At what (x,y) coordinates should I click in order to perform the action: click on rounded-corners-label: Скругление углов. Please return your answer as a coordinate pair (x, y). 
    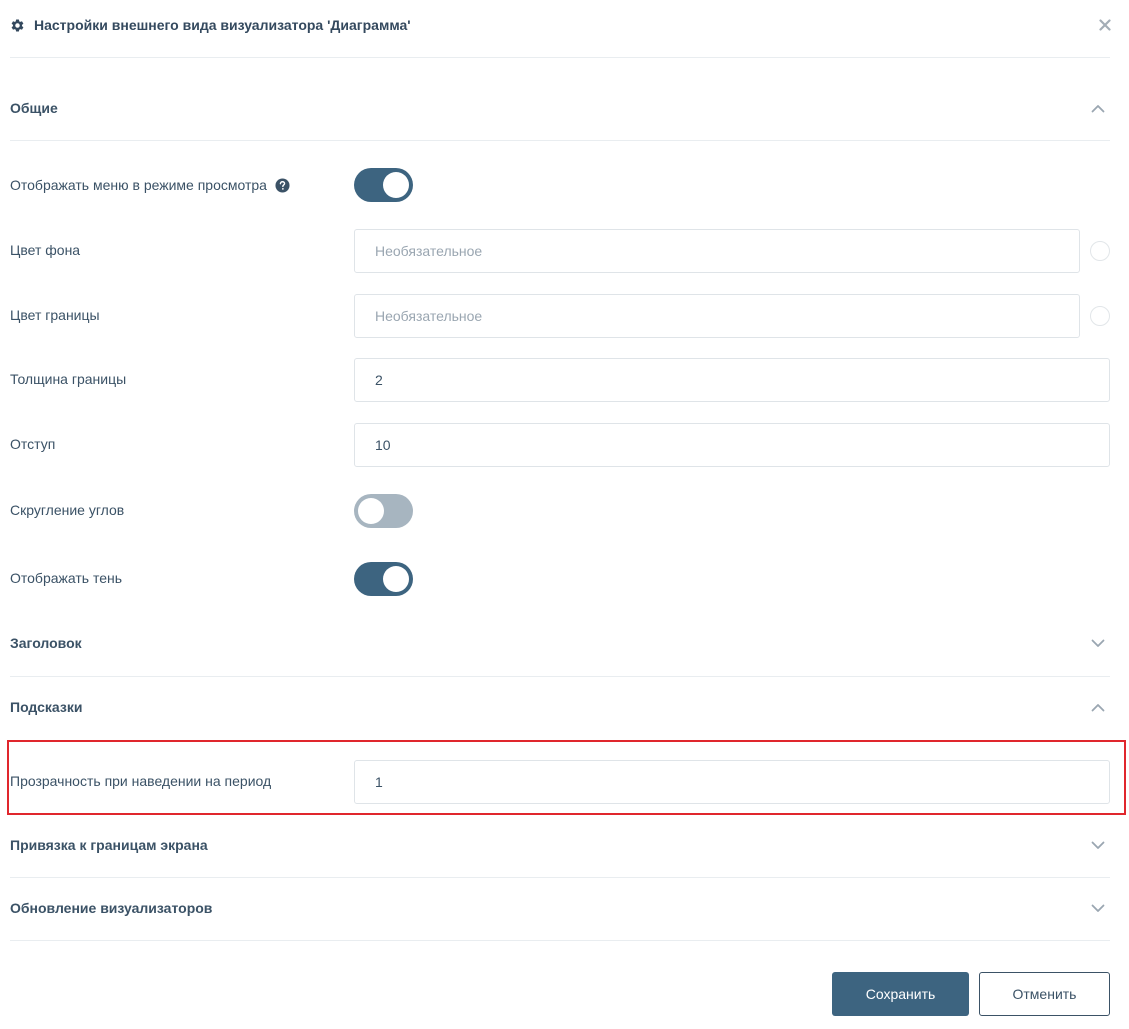
    Looking at the image, I should click on (67, 510).